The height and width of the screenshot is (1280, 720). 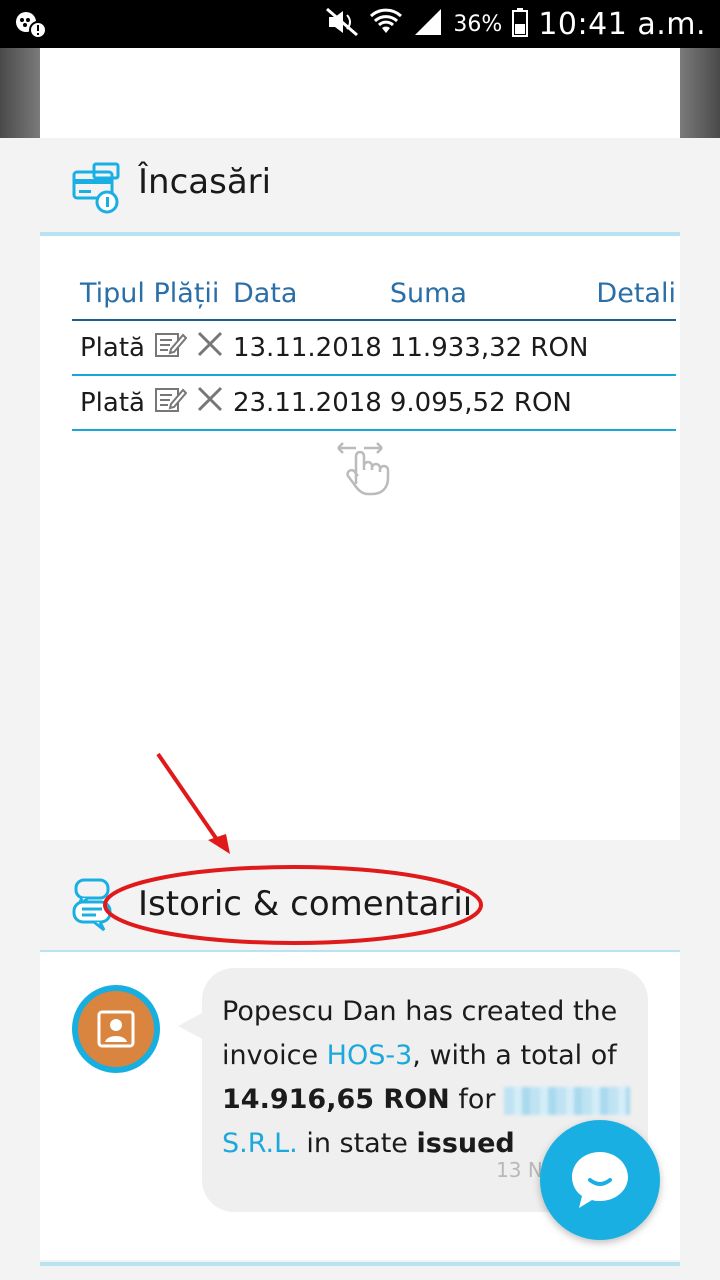 What do you see at coordinates (336, 1099) in the screenshot?
I see `invoice-total: 14.916,65 RON` at bounding box center [336, 1099].